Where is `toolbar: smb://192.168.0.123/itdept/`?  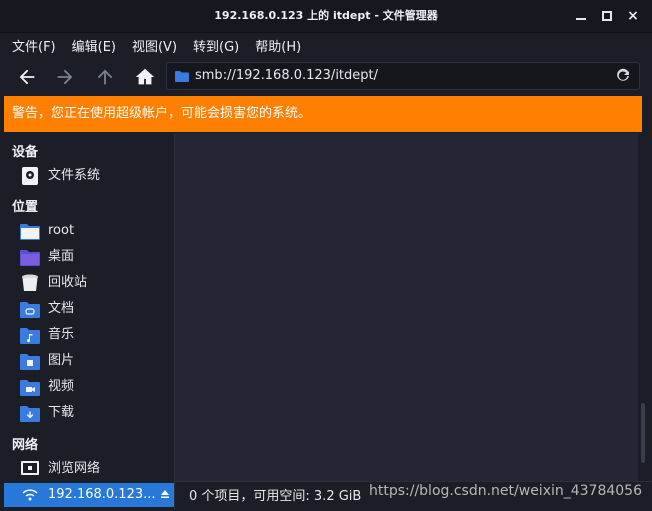
toolbar: smb://192.168.0.123/itdept/ is located at coordinates (326, 77).